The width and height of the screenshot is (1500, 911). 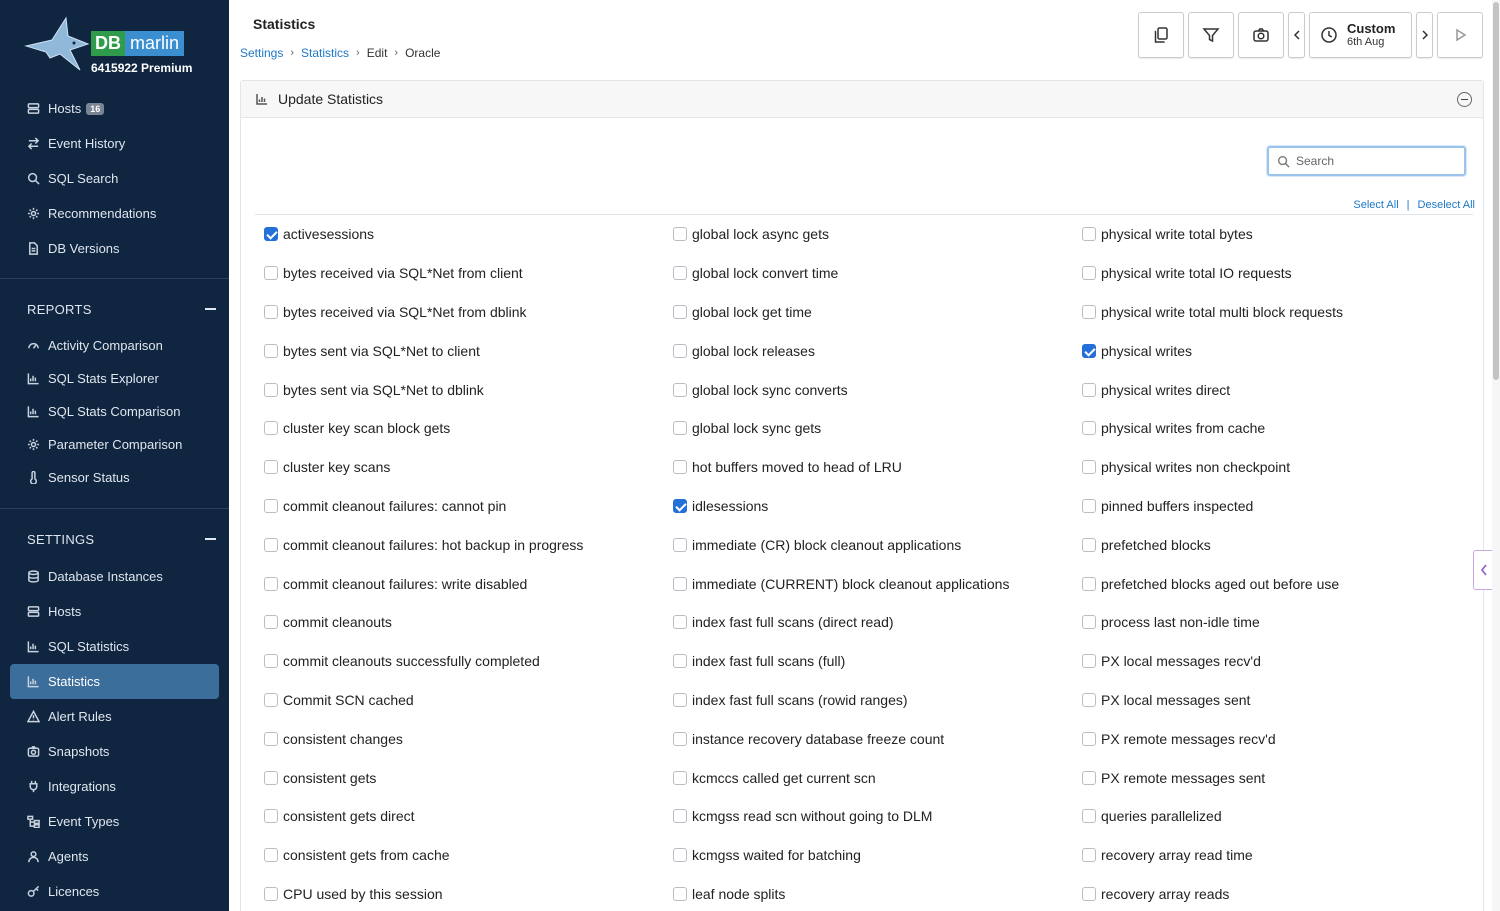 I want to click on statistic-checkbox-row: PX remote messages recv'd, so click(x=1280, y=738).